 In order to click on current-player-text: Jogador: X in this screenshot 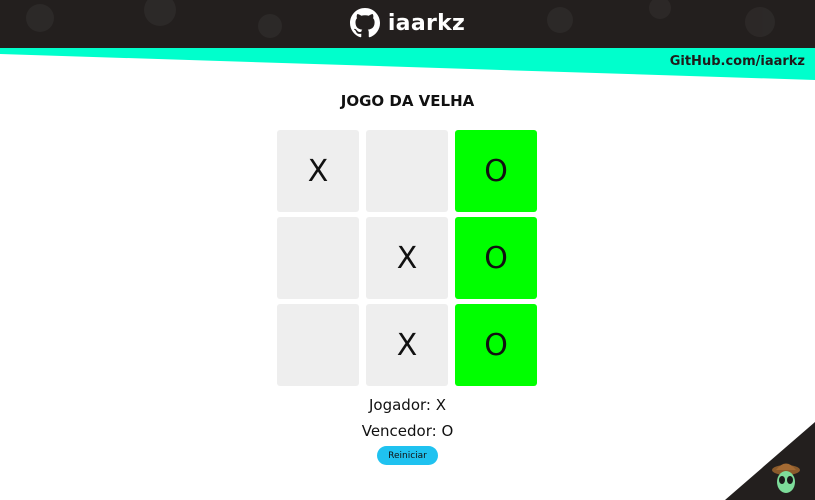, I will do `click(407, 405)`.